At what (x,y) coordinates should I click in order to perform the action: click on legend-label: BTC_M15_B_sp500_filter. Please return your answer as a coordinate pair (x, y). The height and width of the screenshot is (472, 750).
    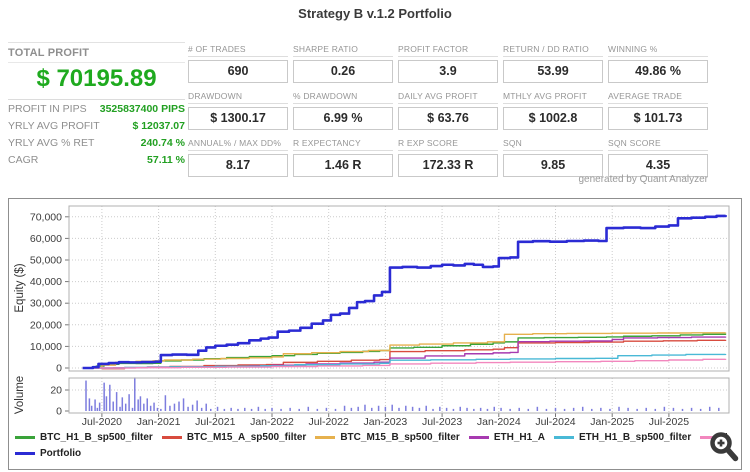
    Looking at the image, I should click on (400, 437).